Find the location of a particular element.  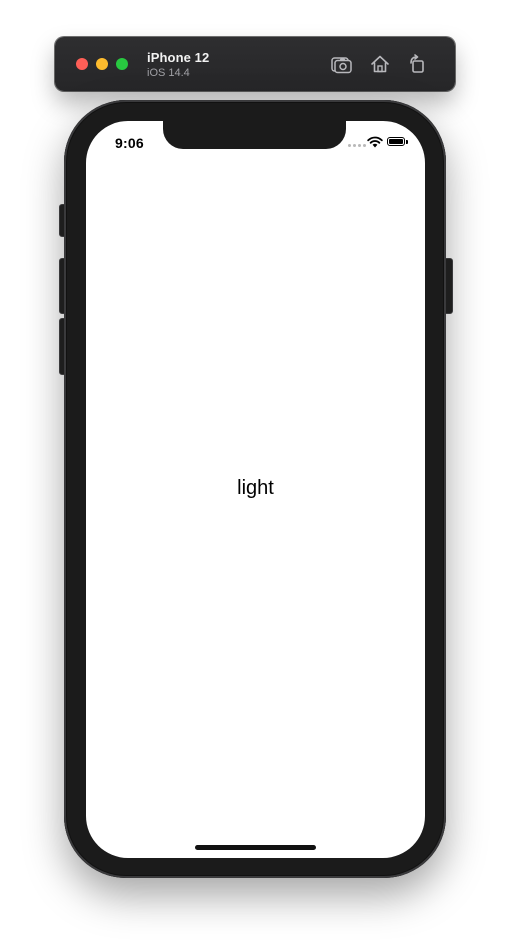

content-label: light is located at coordinates (255, 488).